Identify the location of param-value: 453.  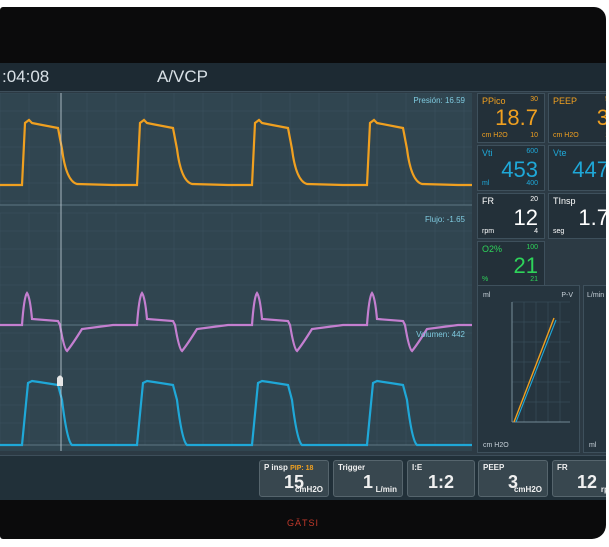
(519, 169).